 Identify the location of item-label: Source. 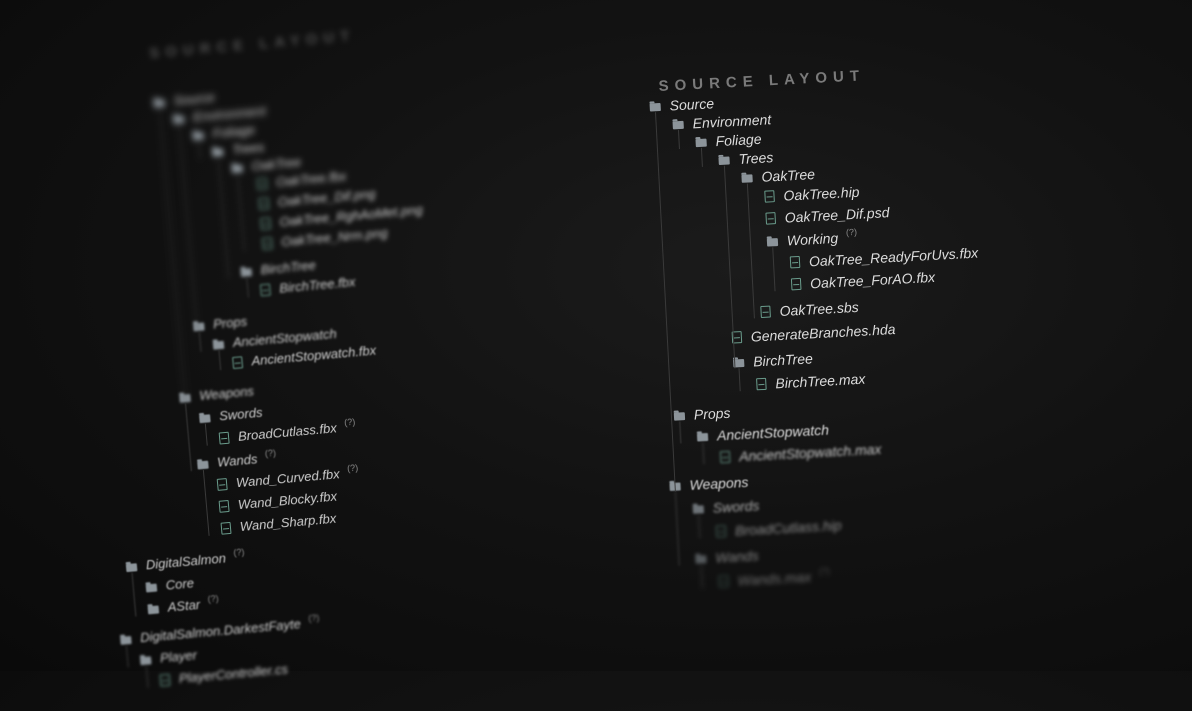
(692, 104).